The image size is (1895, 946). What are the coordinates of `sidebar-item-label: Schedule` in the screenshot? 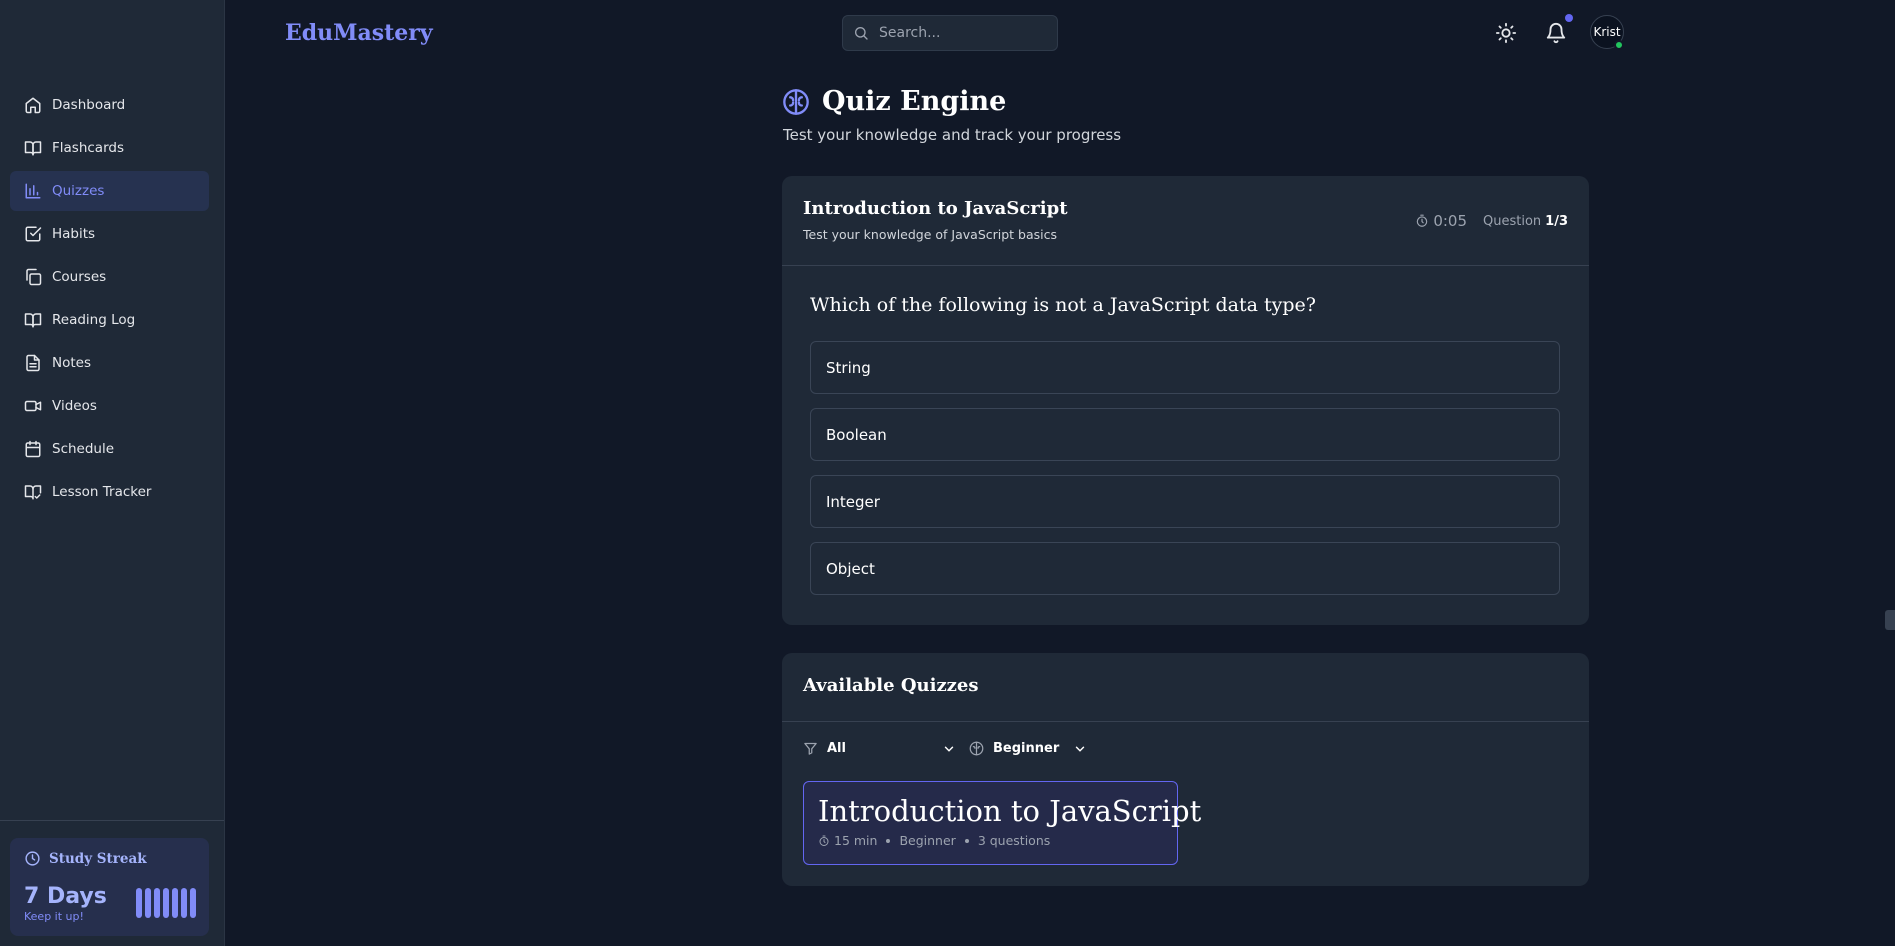 It's located at (83, 449).